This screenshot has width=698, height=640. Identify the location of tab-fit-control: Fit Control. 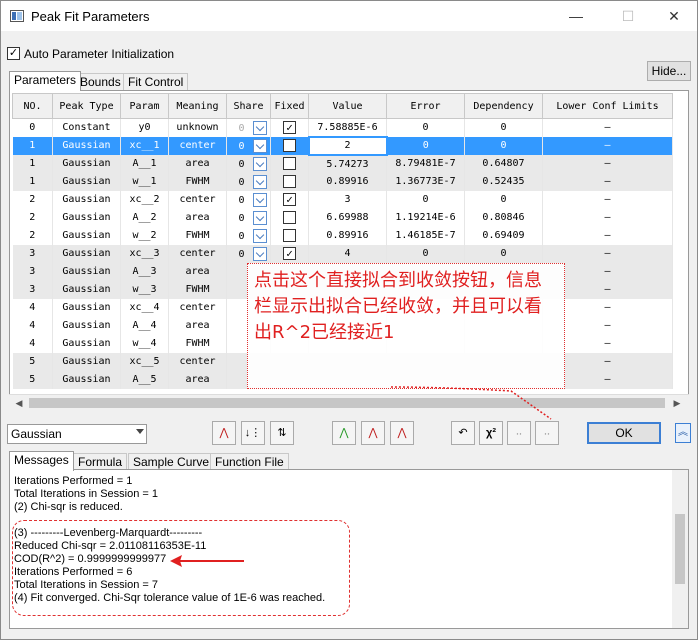
(156, 82).